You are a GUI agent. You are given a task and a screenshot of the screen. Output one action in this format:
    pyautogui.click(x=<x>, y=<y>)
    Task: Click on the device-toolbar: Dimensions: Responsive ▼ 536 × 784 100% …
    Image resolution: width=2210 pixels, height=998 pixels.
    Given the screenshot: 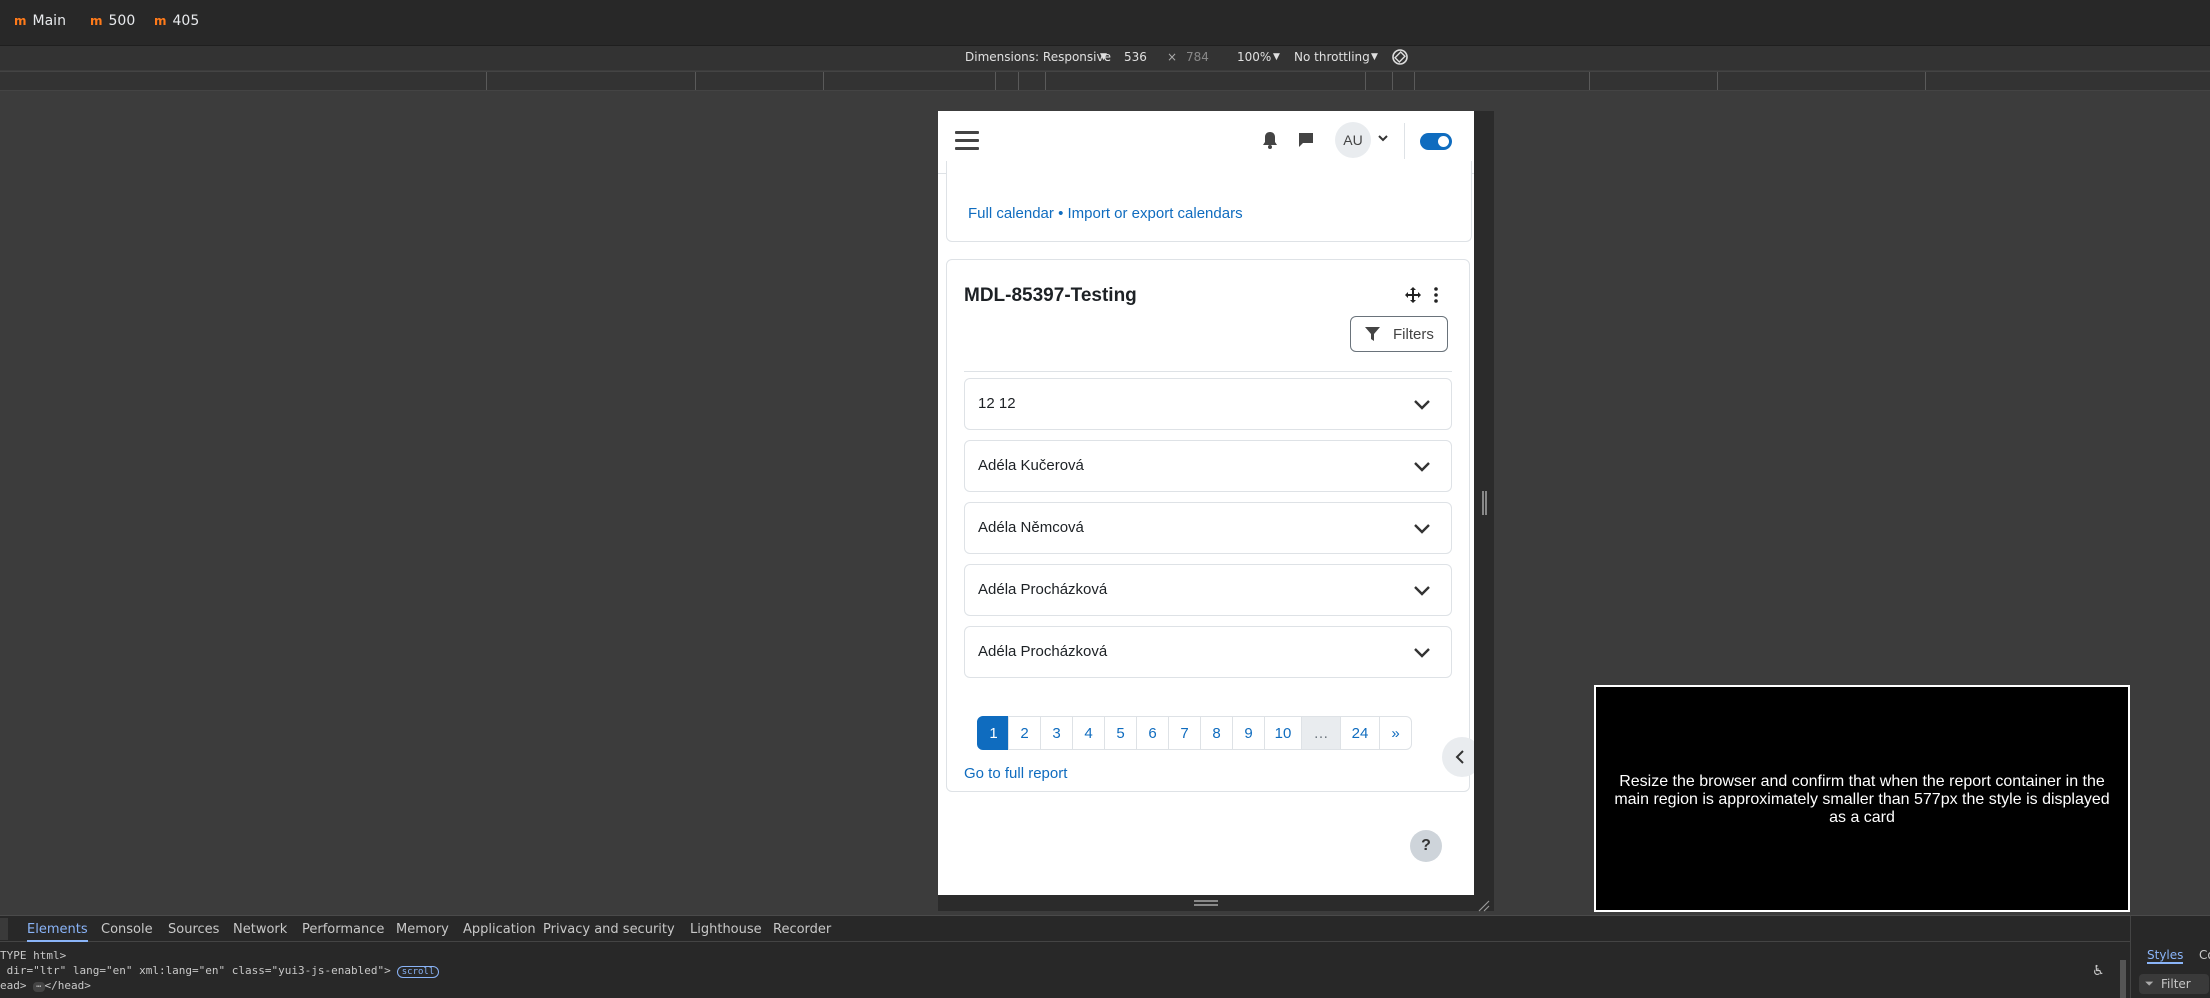 What is the action you would take?
    pyautogui.click(x=1105, y=58)
    